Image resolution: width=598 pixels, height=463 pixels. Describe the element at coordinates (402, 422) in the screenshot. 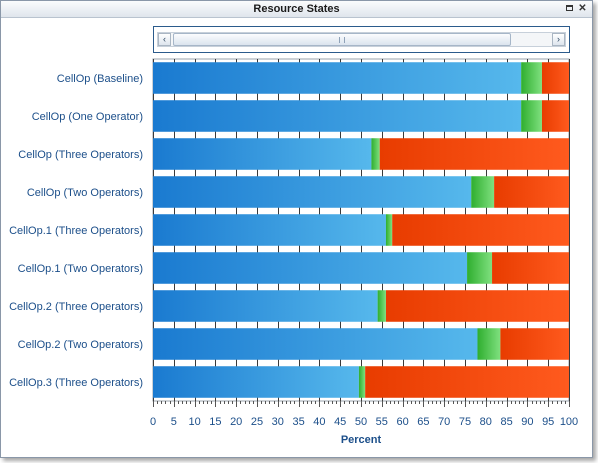

I see `x-tick-label: 60` at that location.